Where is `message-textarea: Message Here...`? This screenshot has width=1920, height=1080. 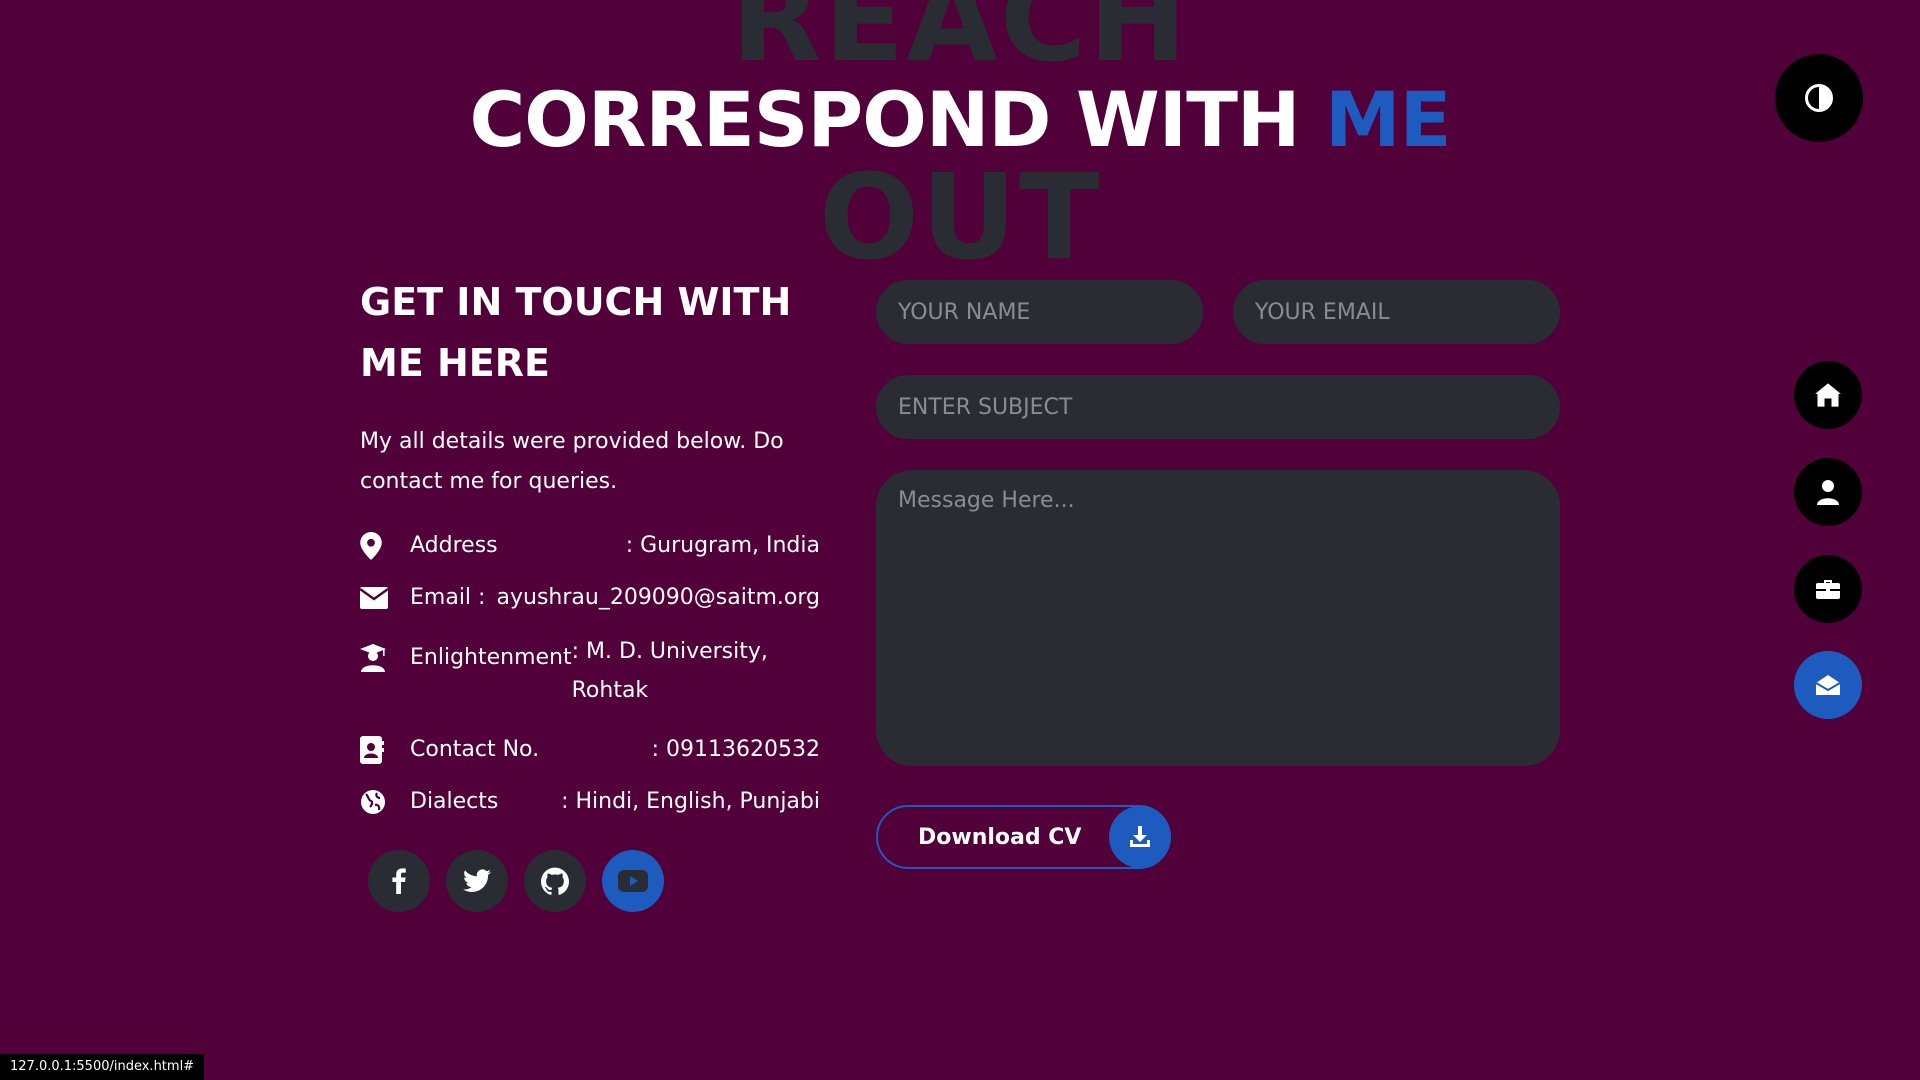 message-textarea: Message Here... is located at coordinates (1218, 618).